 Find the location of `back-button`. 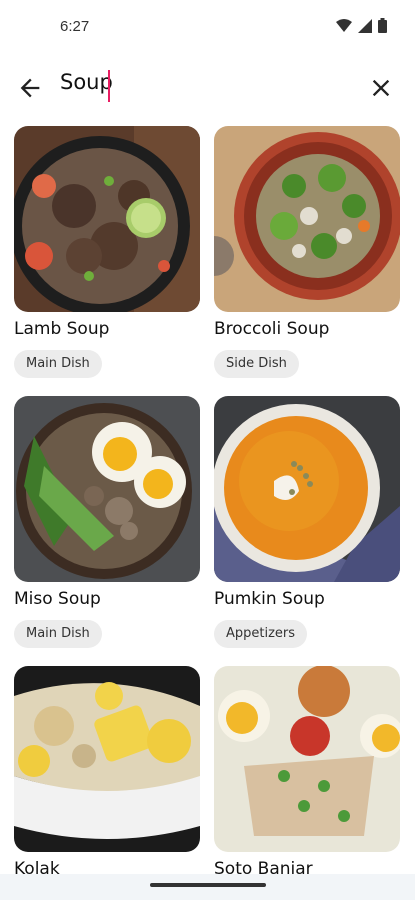

back-button is located at coordinates (30, 88).